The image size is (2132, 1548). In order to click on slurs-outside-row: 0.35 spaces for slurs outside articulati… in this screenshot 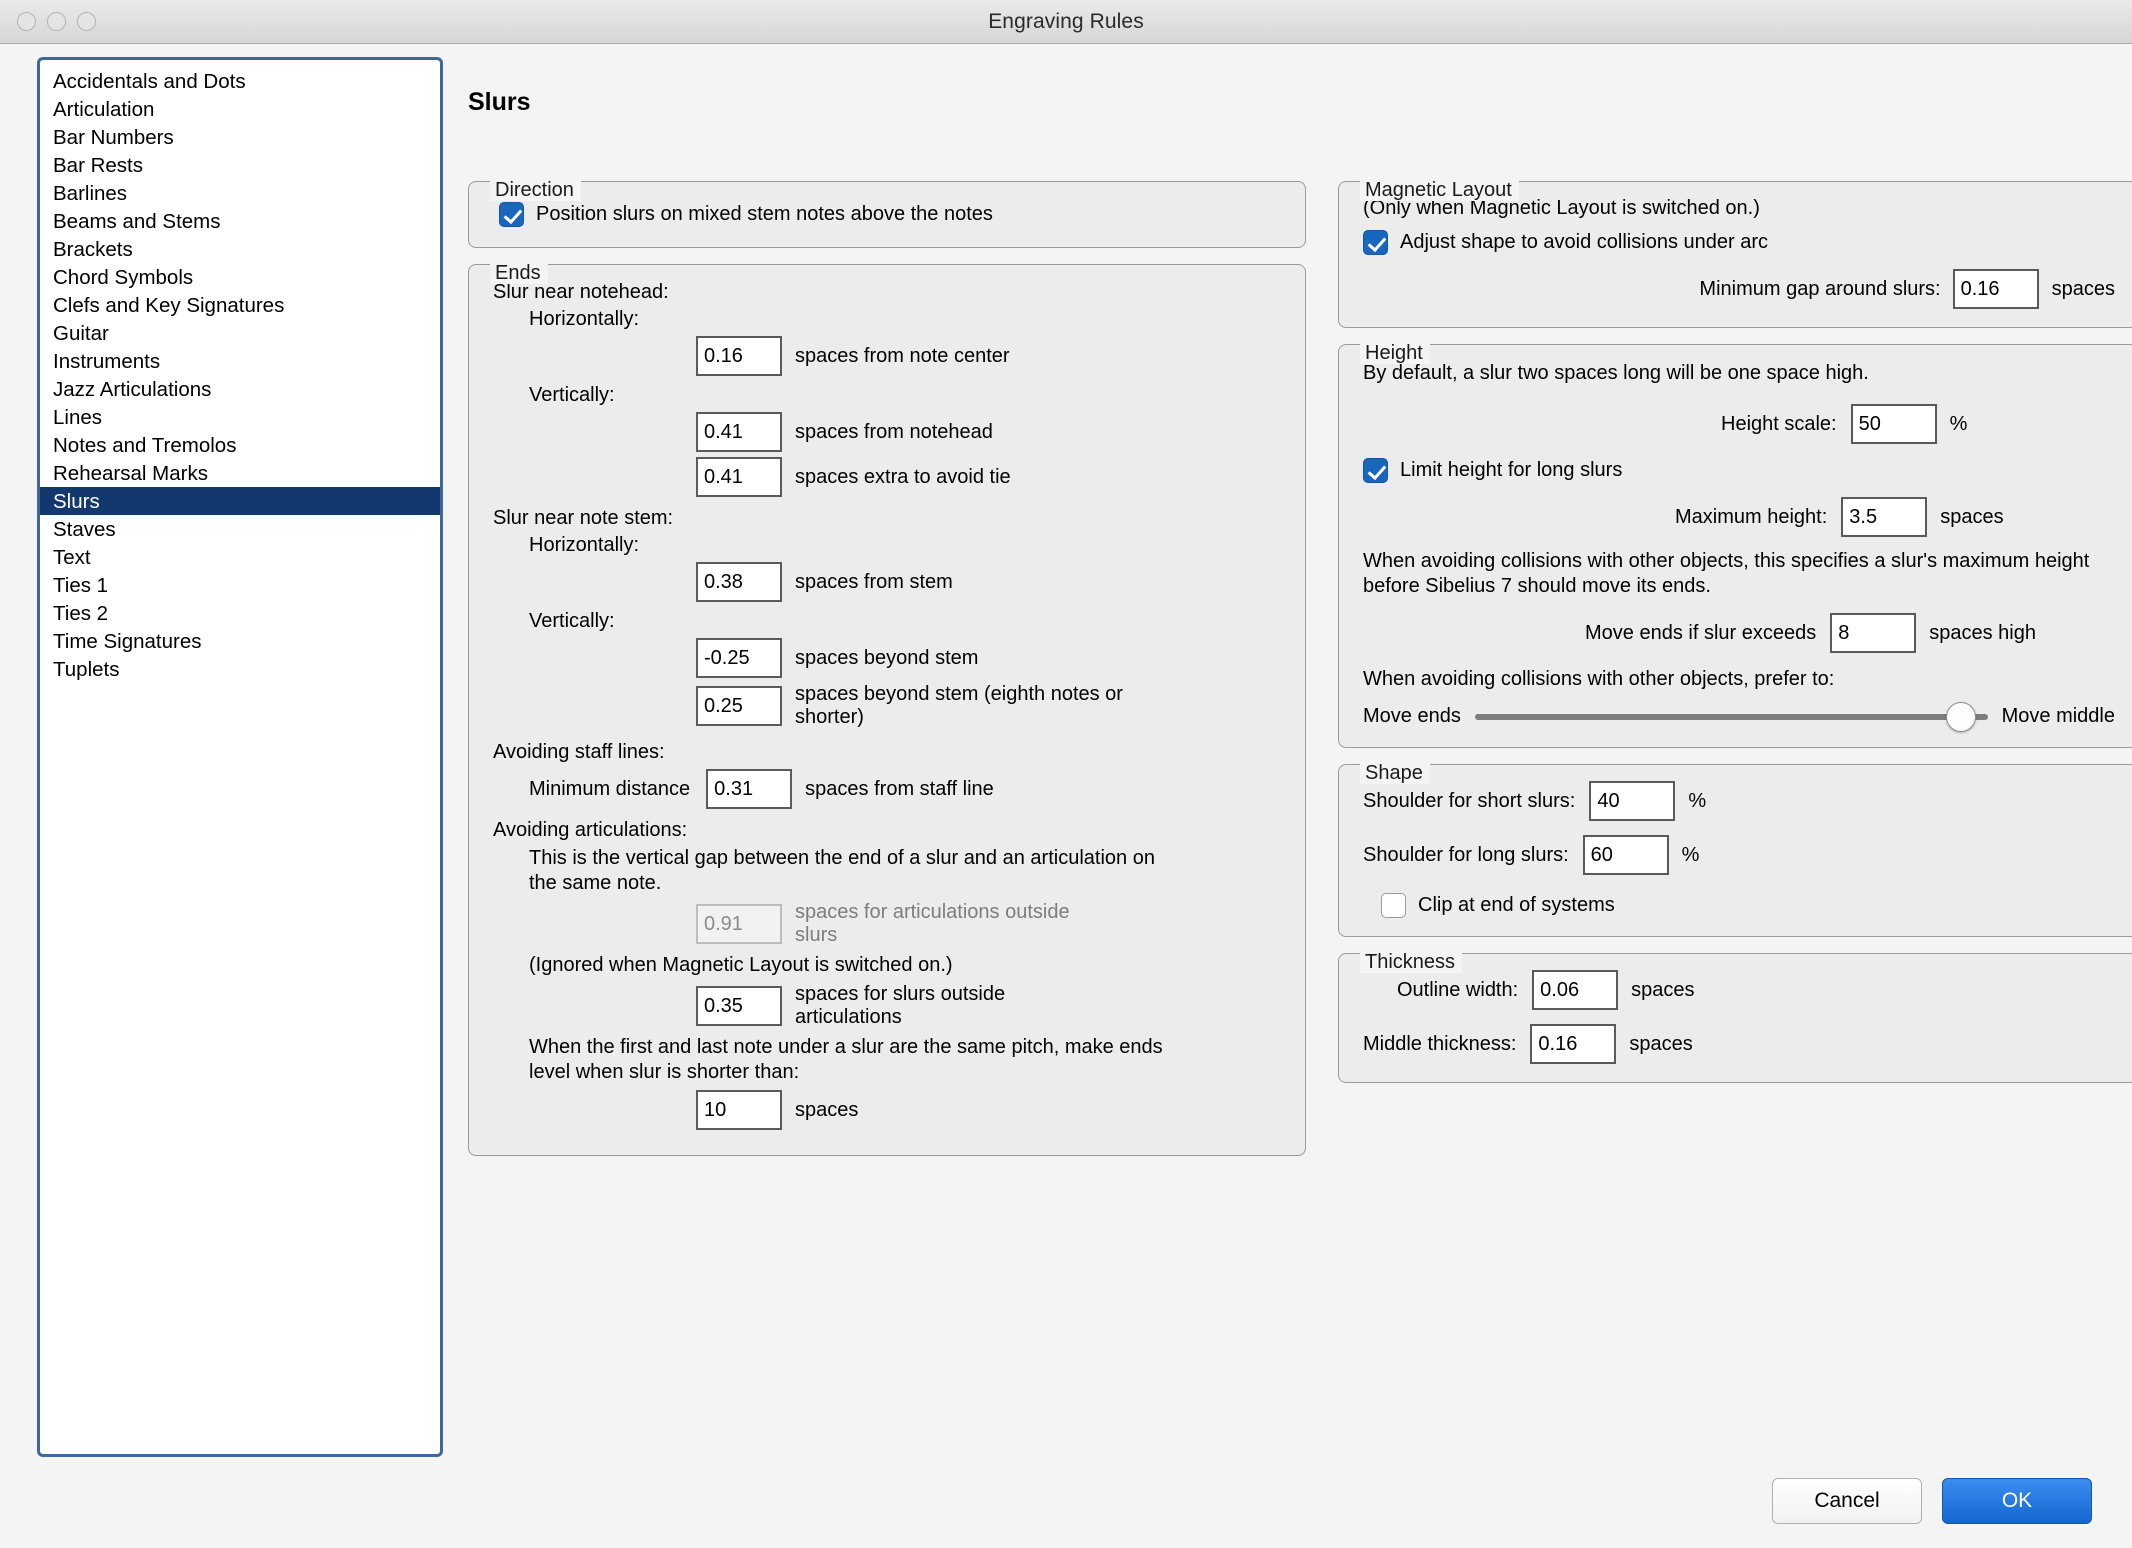, I will do `click(890, 1006)`.